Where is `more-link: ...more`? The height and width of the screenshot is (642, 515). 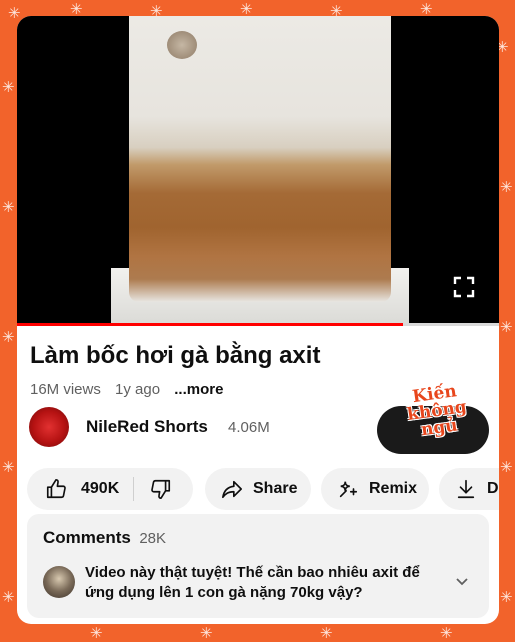
more-link: ...more is located at coordinates (198, 389).